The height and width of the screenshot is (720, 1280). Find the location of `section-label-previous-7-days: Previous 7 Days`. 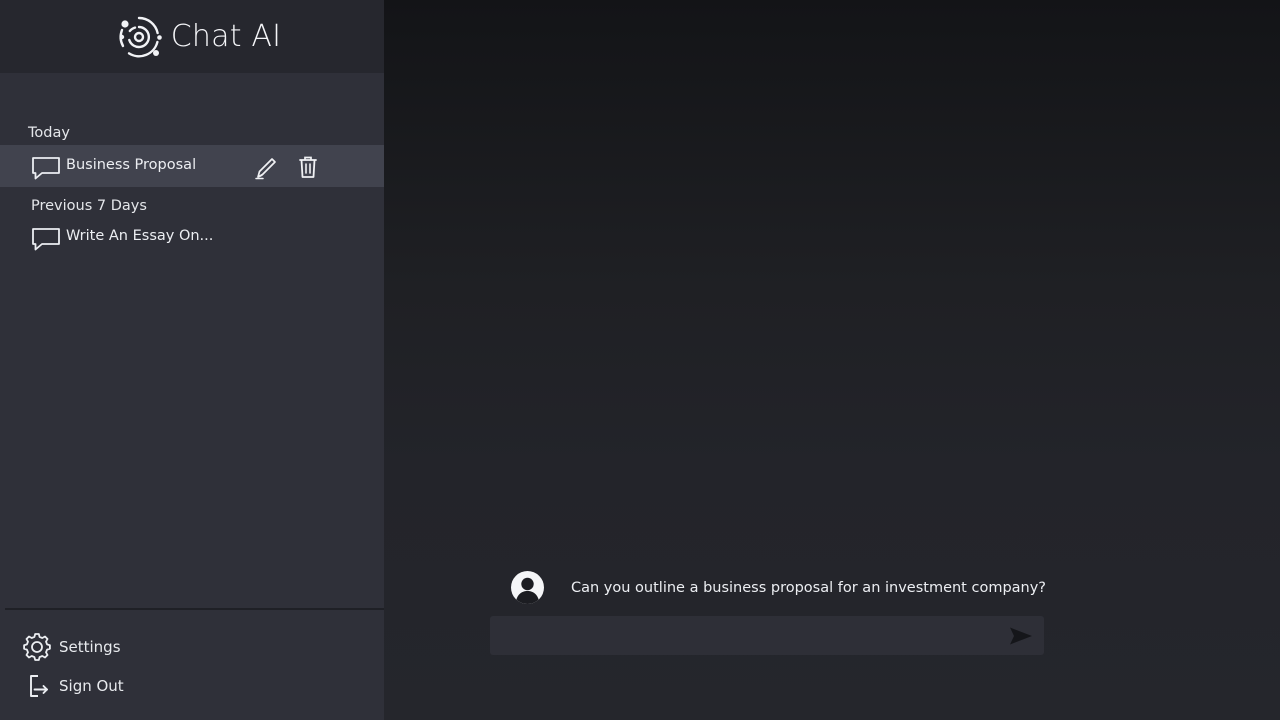

section-label-previous-7-days: Previous 7 Days is located at coordinates (89, 206).